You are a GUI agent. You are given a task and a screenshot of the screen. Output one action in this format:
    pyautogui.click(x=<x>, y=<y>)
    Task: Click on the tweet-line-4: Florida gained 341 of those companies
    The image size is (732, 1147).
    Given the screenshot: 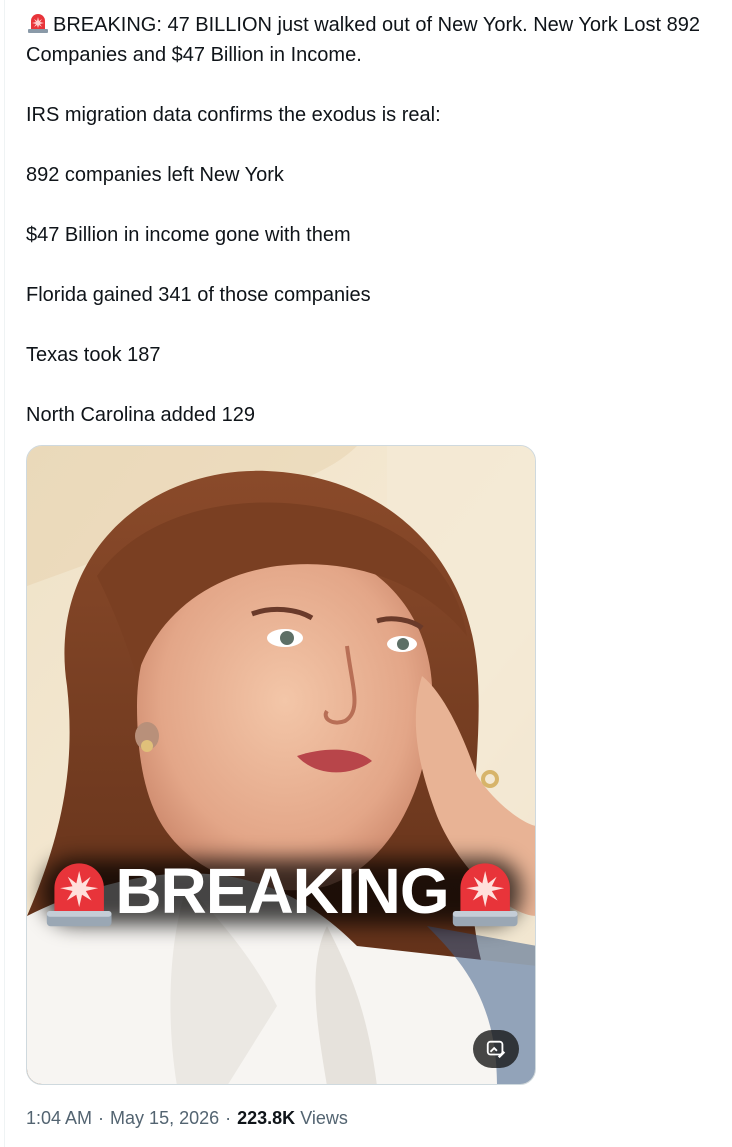 What is the action you would take?
    pyautogui.click(x=198, y=295)
    